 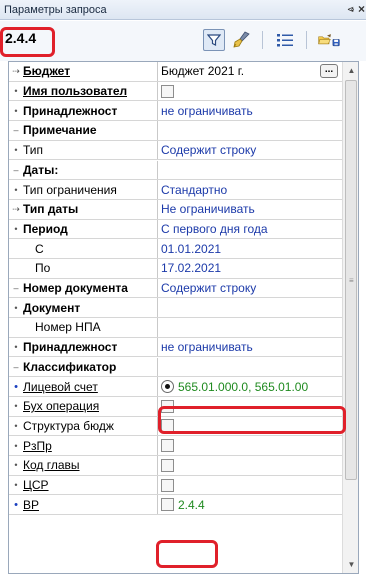 What do you see at coordinates (194, 189) in the screenshot?
I see `row-value-text: Стандартно` at bounding box center [194, 189].